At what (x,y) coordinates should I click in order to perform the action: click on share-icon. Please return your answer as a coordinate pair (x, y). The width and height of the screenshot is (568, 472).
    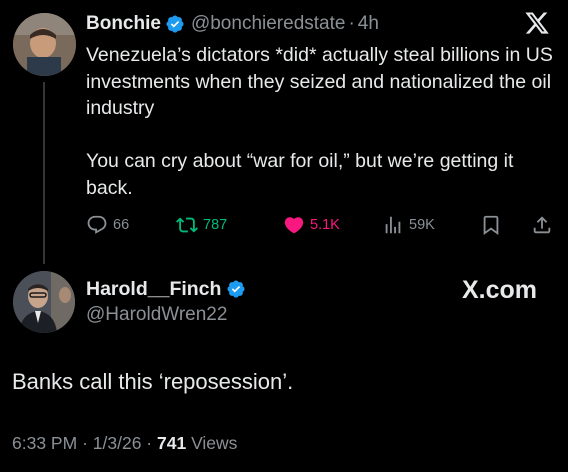
    Looking at the image, I should click on (542, 225).